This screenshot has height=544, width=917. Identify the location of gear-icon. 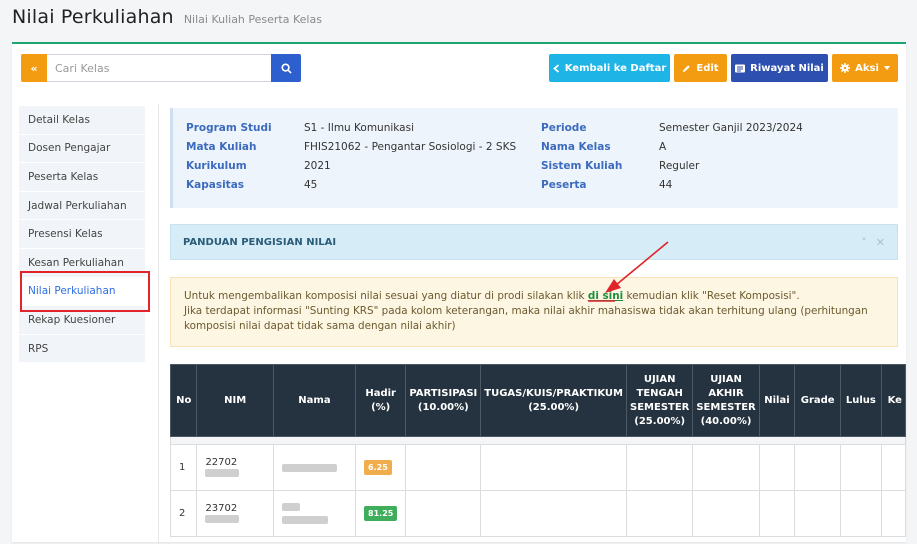
(845, 68).